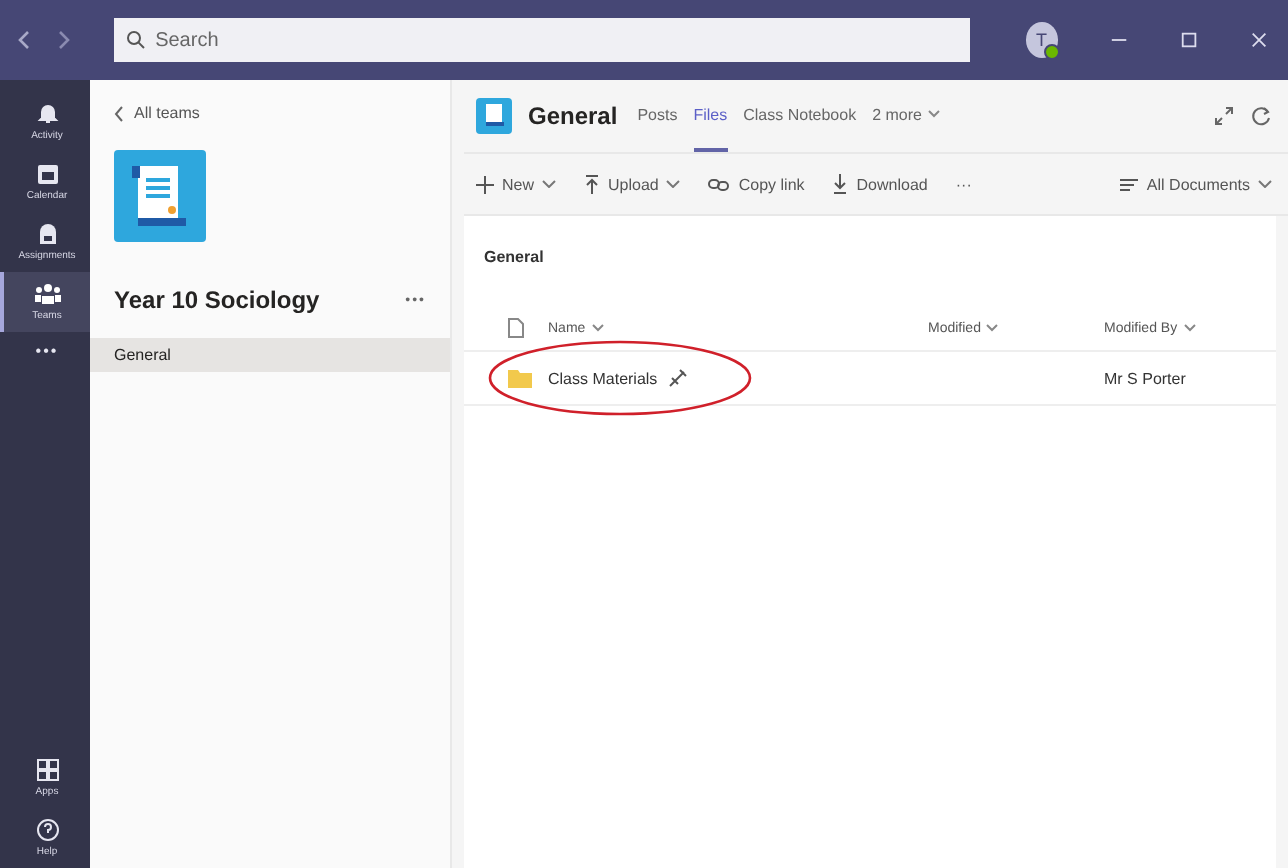 This screenshot has width=1288, height=868. What do you see at coordinates (1258, 40) in the screenshot?
I see `close-icon` at bounding box center [1258, 40].